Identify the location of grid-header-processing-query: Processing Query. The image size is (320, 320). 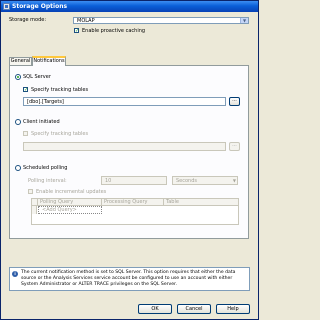
(133, 202).